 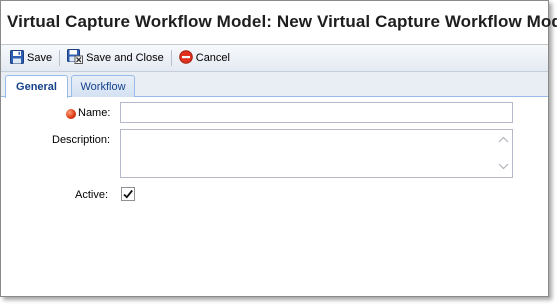 What do you see at coordinates (128, 194) in the screenshot?
I see `active-checkbox` at bounding box center [128, 194].